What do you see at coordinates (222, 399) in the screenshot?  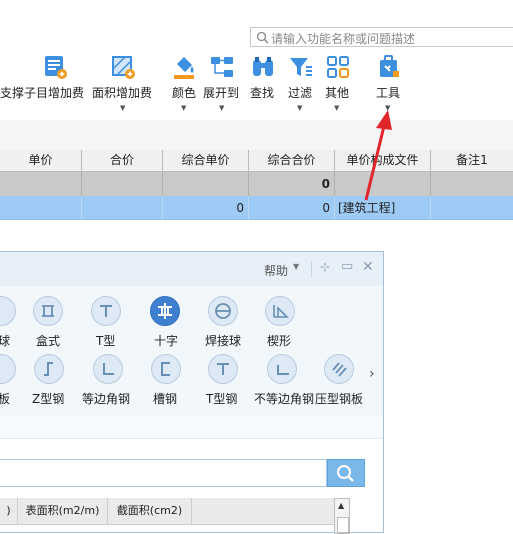 I see `shape-label: T型钢` at bounding box center [222, 399].